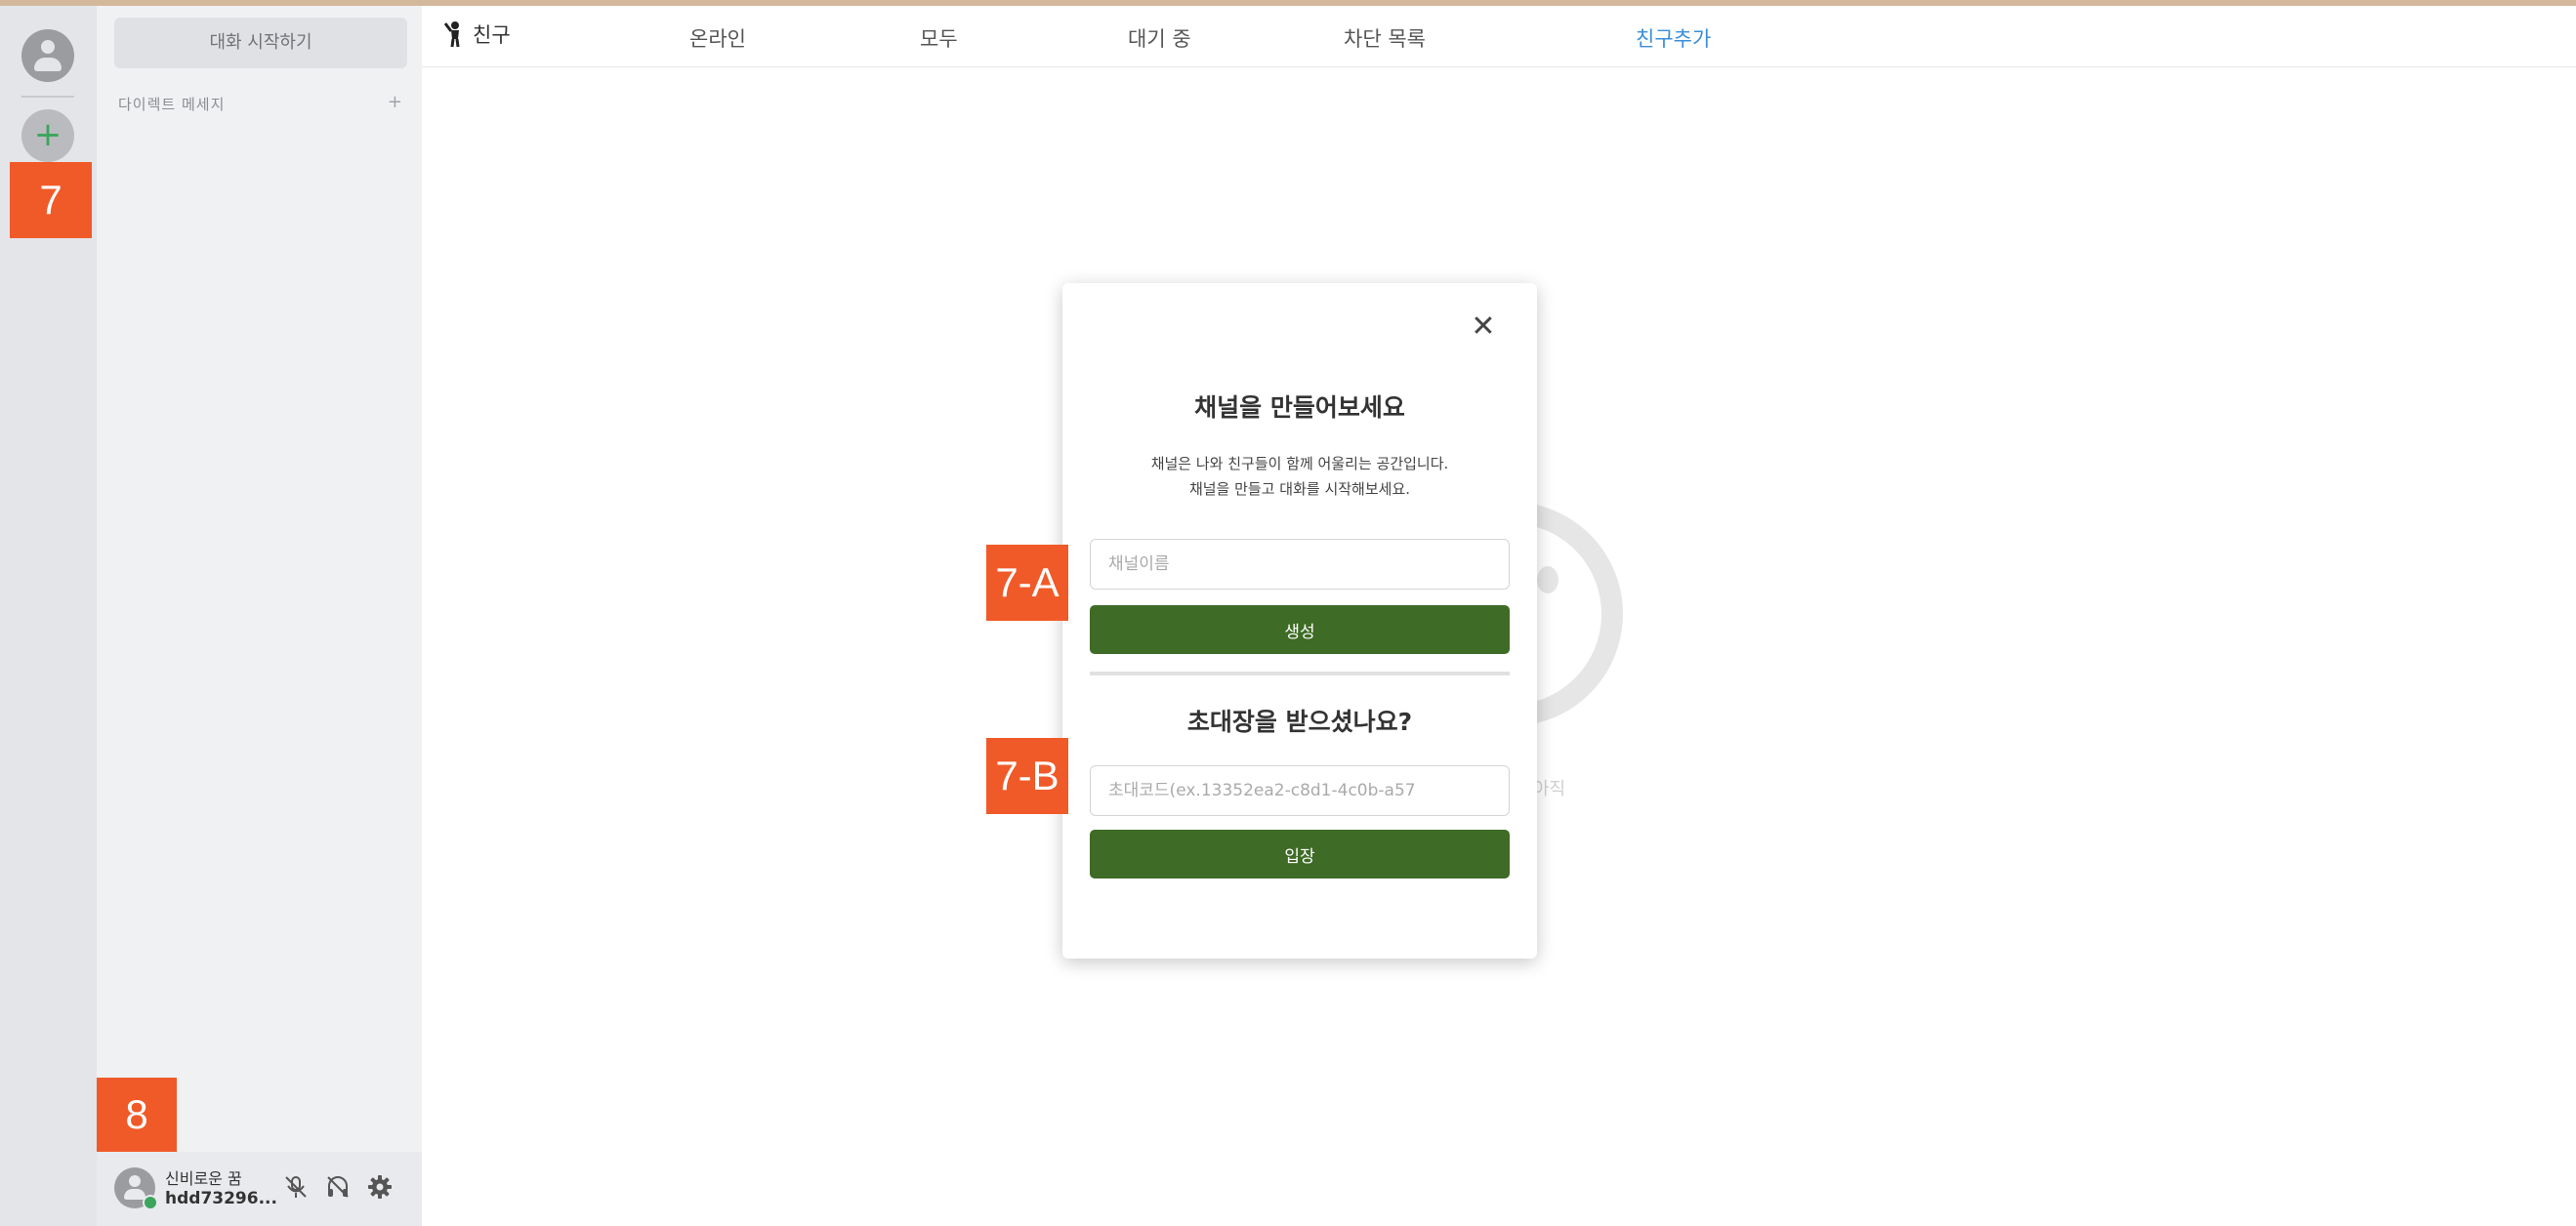 The image size is (2576, 1226). I want to click on empty-state-eye, so click(1547, 579).